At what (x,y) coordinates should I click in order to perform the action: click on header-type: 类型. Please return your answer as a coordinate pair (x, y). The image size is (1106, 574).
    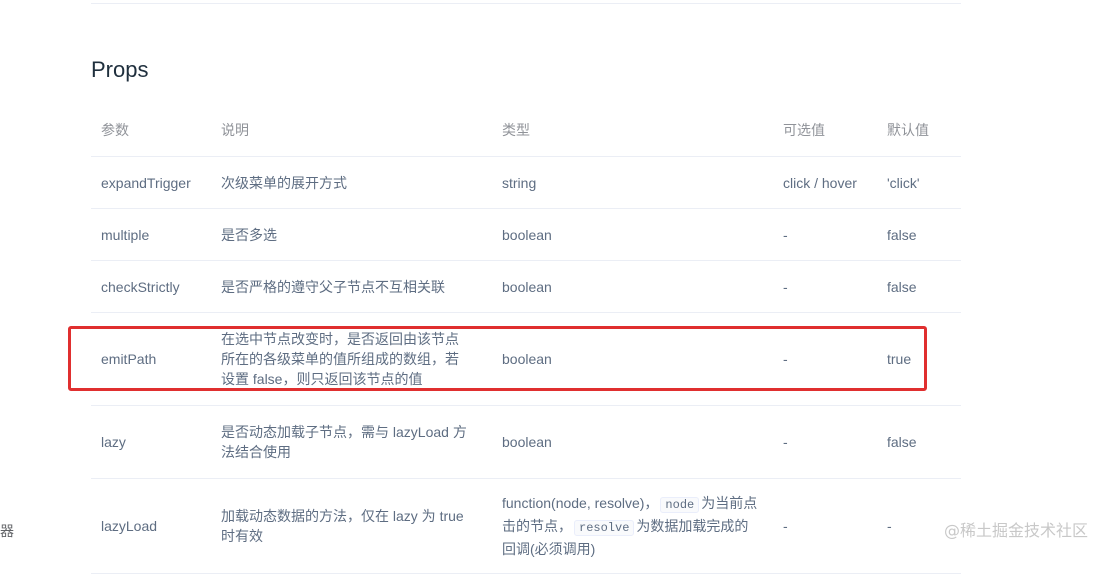
    Looking at the image, I should click on (632, 130).